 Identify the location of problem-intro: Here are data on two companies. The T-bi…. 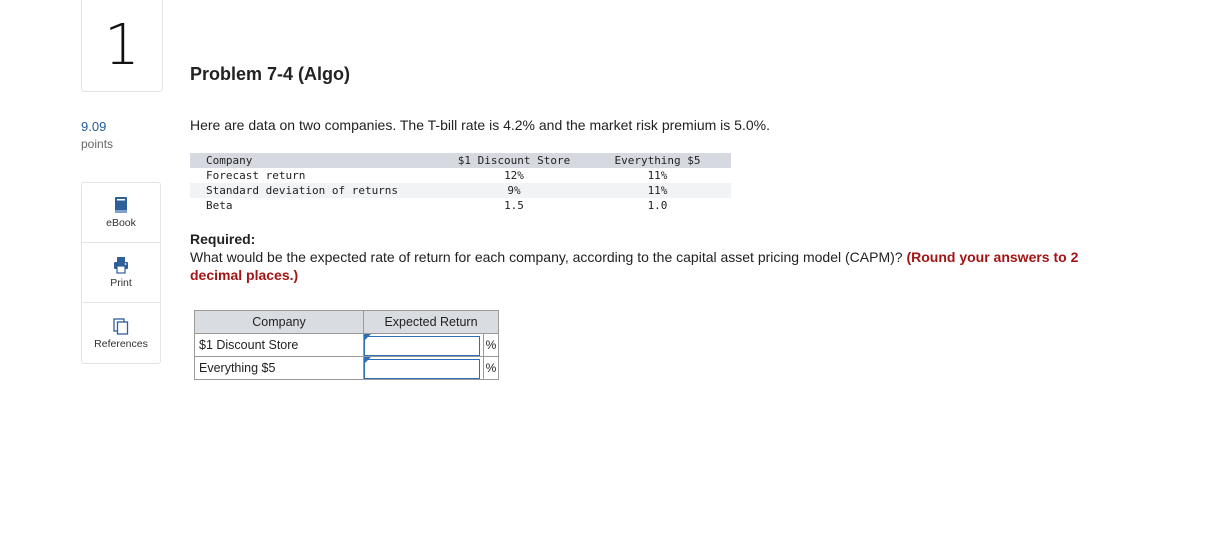
(480, 125).